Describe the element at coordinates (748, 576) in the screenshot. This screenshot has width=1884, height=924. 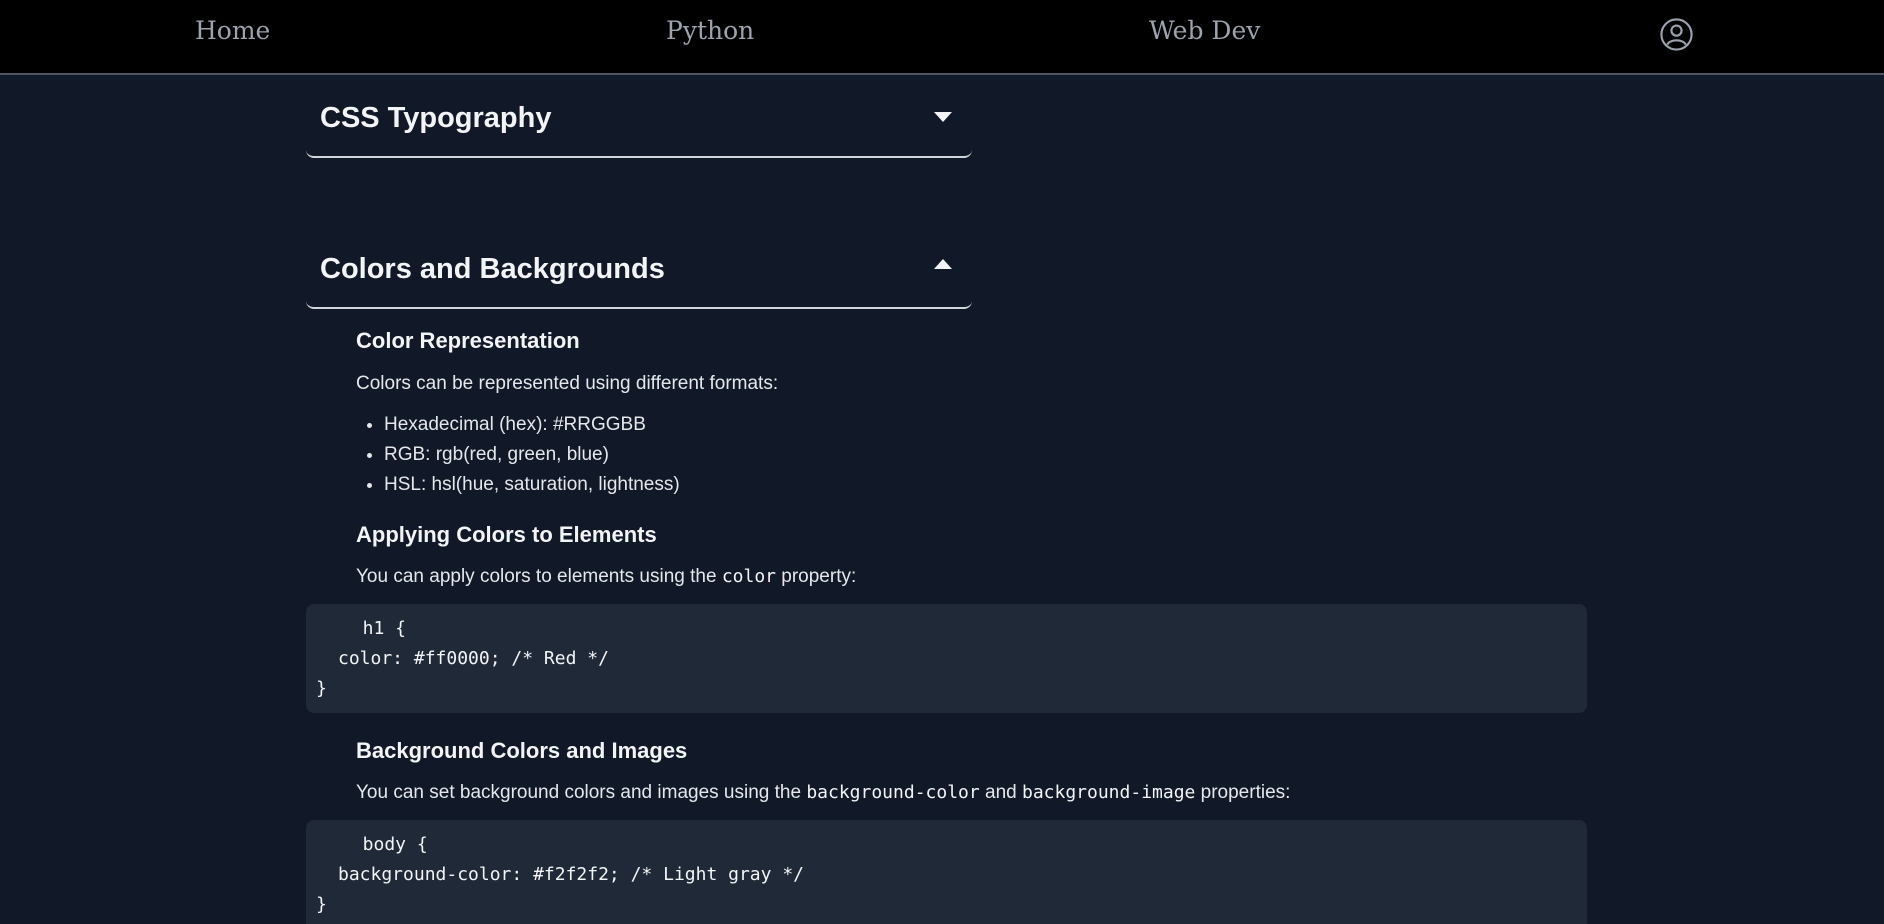
I see `inline-code: color` at that location.